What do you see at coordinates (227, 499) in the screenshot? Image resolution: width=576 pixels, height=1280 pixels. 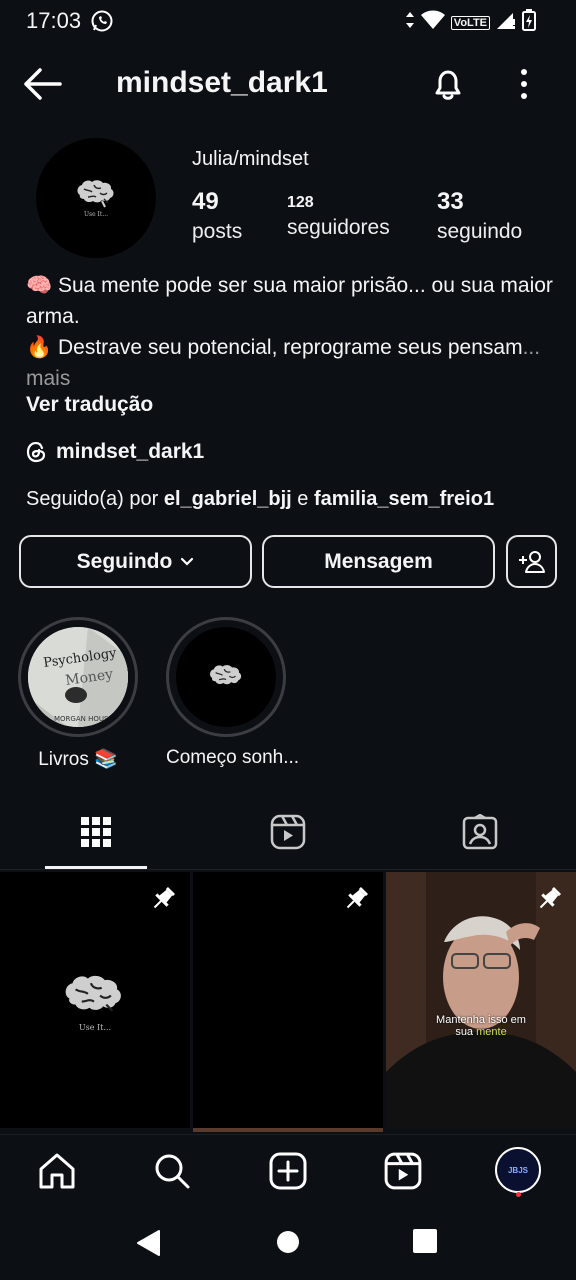 I see `followed-user-1: el_gabriel_bjj` at bounding box center [227, 499].